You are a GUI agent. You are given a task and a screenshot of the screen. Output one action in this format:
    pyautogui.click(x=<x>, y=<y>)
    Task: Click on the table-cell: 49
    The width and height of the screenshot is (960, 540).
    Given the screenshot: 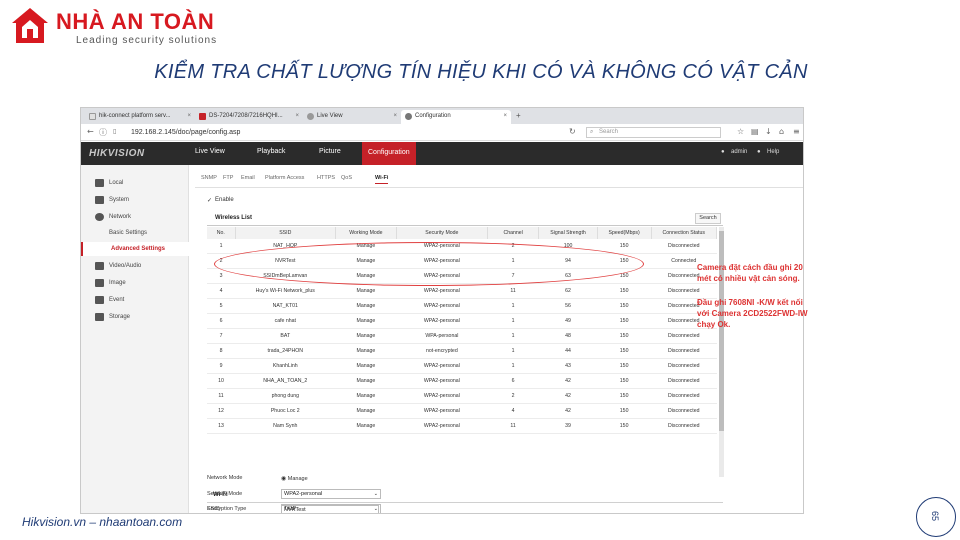 What is the action you would take?
    pyautogui.click(x=568, y=321)
    